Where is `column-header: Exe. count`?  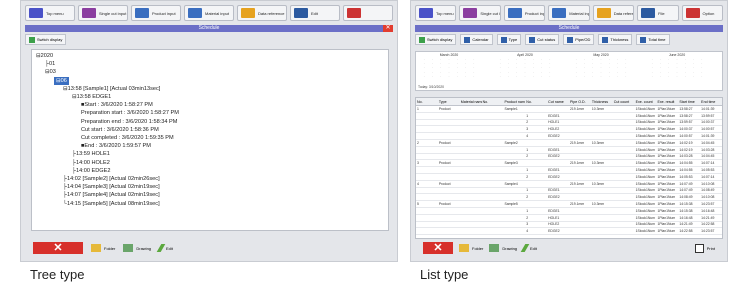
column-header: Exe. count is located at coordinates (646, 102).